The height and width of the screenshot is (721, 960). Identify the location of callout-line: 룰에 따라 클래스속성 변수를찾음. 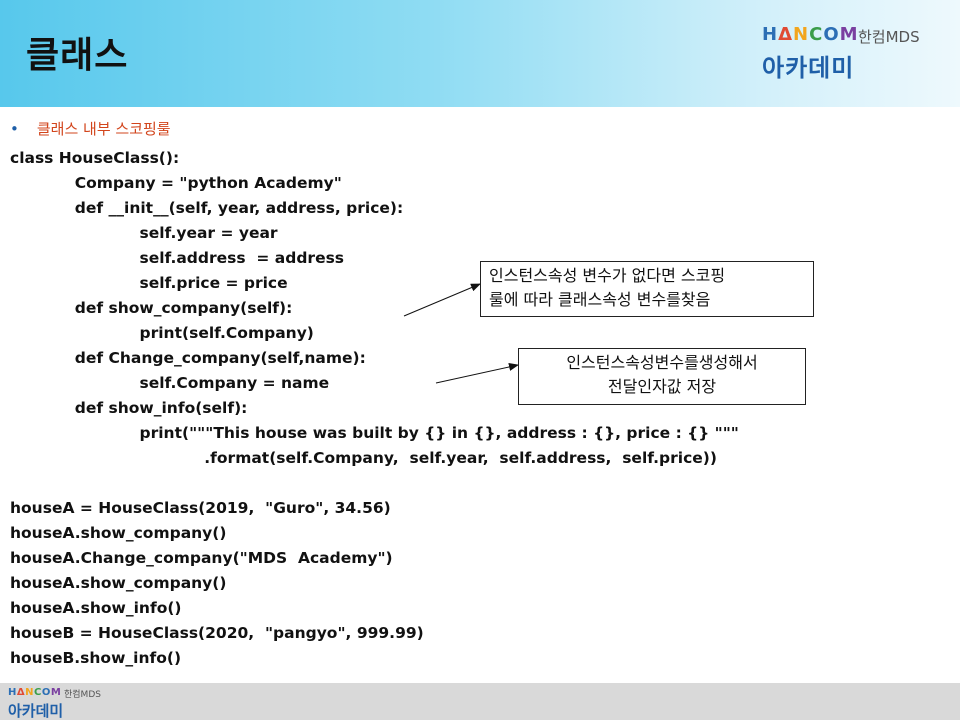
(600, 299).